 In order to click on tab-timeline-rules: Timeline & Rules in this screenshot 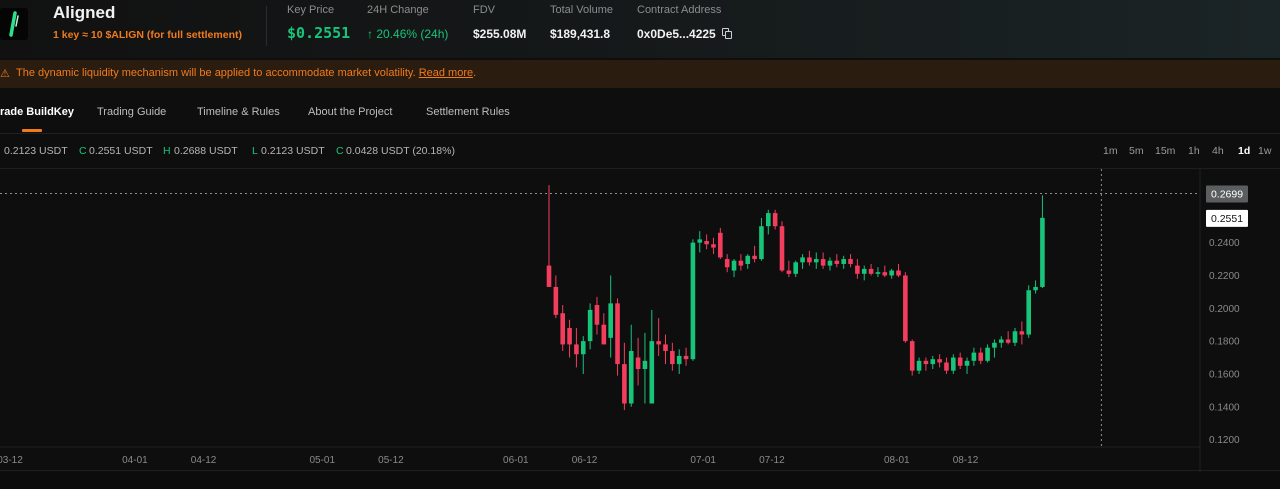, I will do `click(238, 112)`.